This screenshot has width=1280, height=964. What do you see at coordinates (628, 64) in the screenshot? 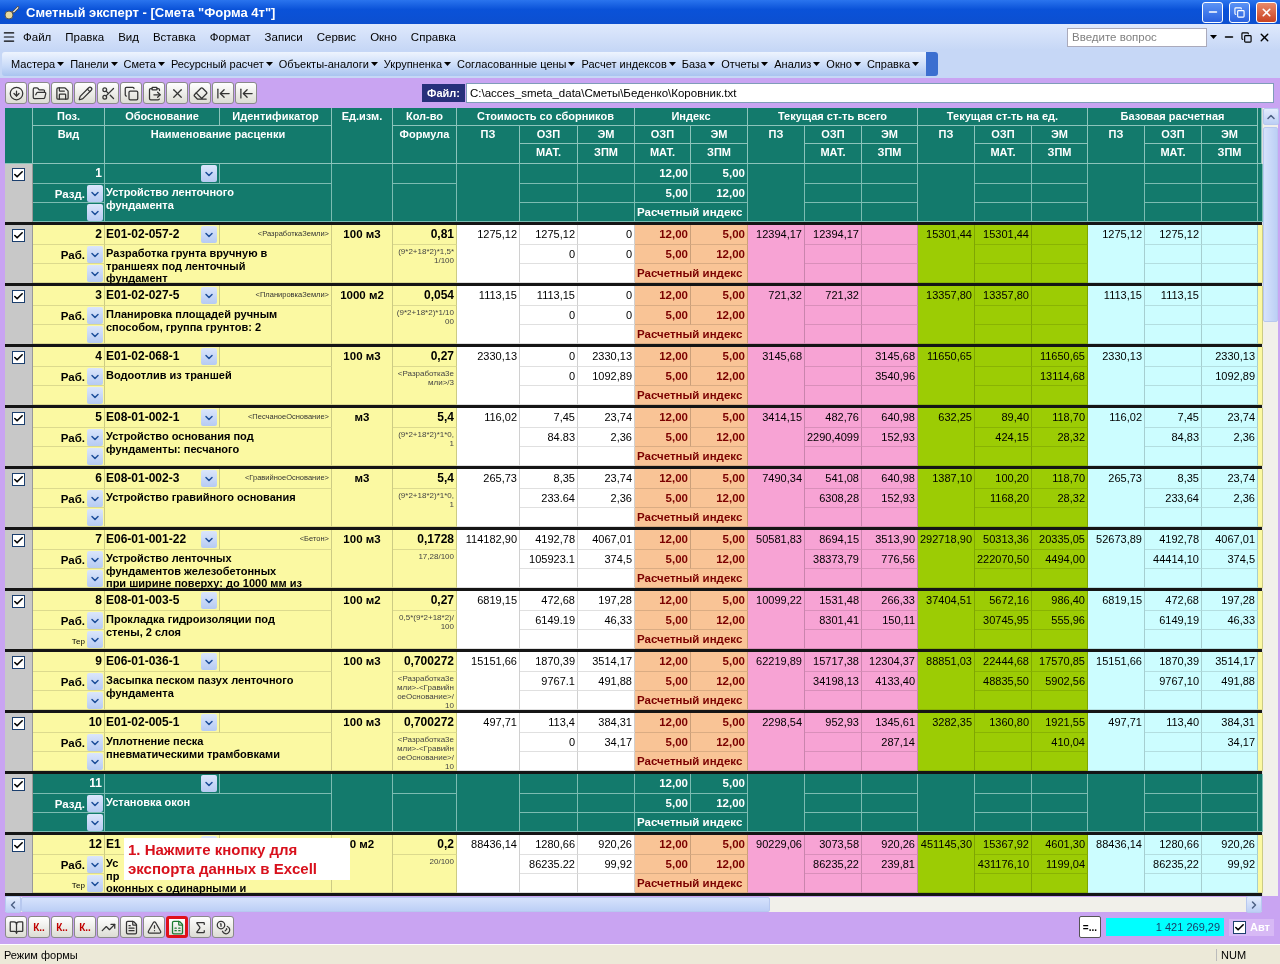
I see `toolbar-menu: Расчет индексов` at bounding box center [628, 64].